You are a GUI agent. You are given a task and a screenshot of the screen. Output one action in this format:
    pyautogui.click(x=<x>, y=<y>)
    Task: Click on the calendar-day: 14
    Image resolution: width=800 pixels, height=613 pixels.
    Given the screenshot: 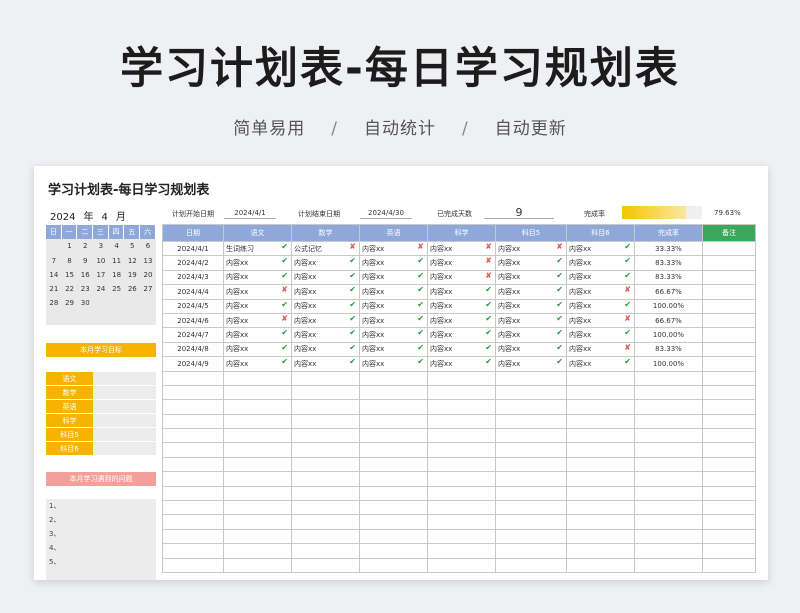 What is the action you would take?
    pyautogui.click(x=54, y=275)
    